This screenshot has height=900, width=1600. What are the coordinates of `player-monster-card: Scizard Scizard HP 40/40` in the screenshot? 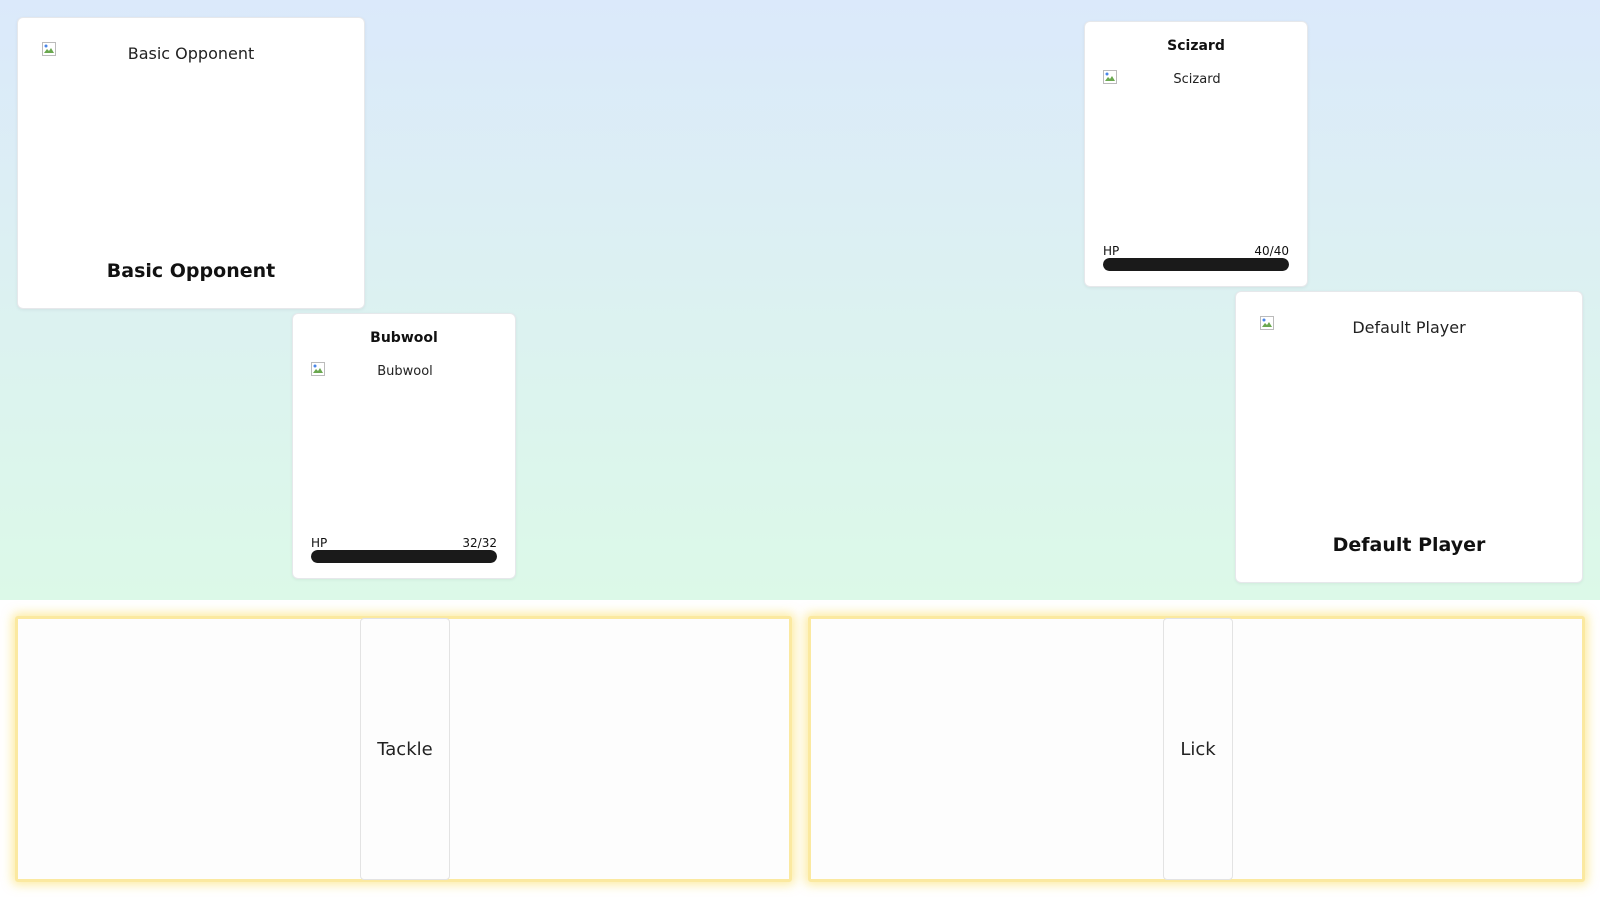 It's located at (1196, 154).